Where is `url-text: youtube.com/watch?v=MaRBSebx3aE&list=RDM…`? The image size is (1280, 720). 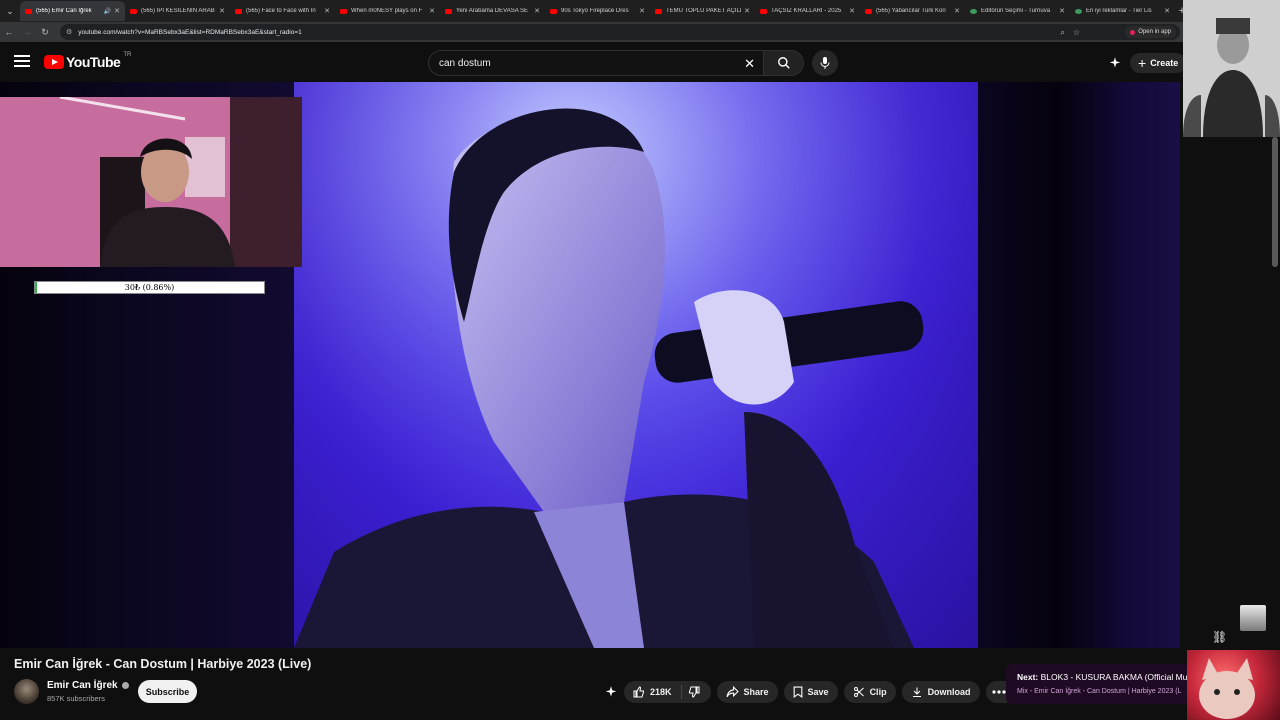
url-text: youtube.com/watch?v=MaRBSebx3aE&list=RDM… is located at coordinates (190, 32).